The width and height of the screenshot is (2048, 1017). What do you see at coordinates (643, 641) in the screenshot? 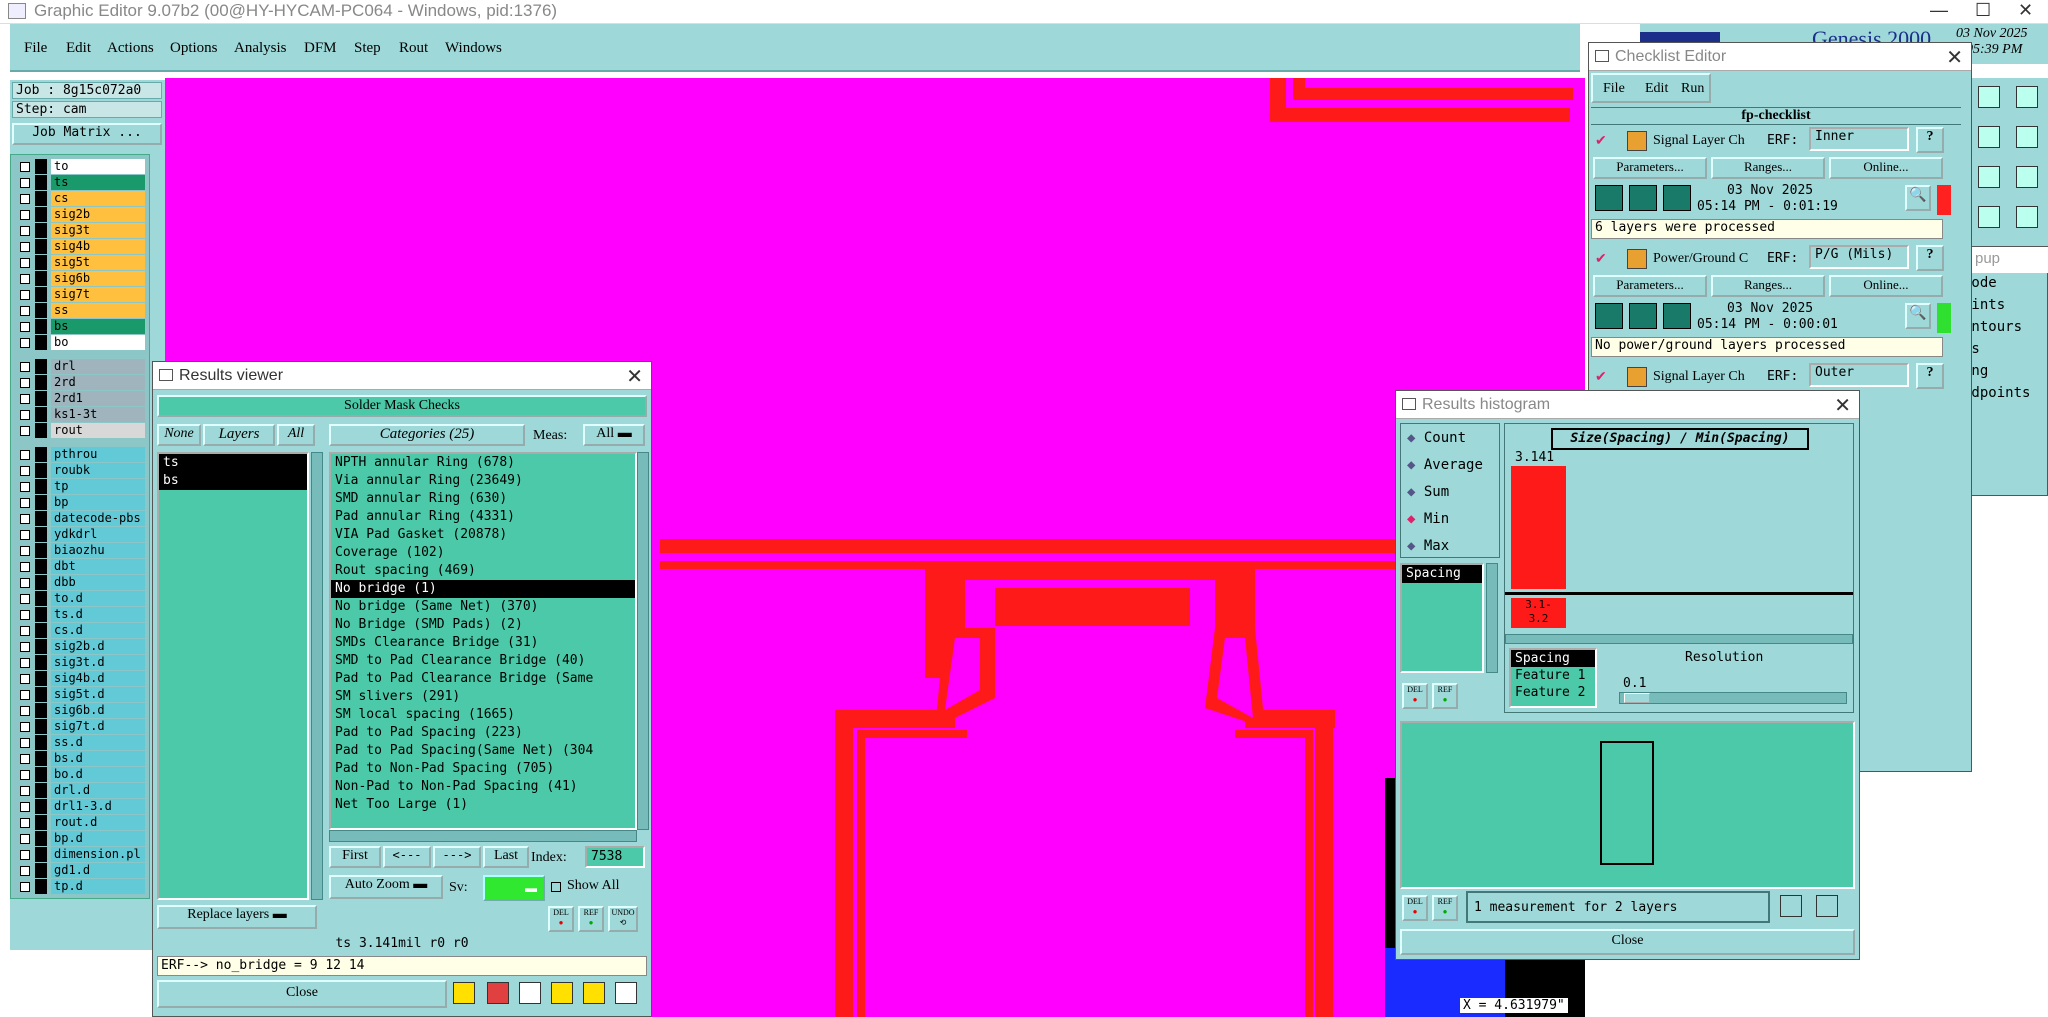
I see `categories-scrollbar` at bounding box center [643, 641].